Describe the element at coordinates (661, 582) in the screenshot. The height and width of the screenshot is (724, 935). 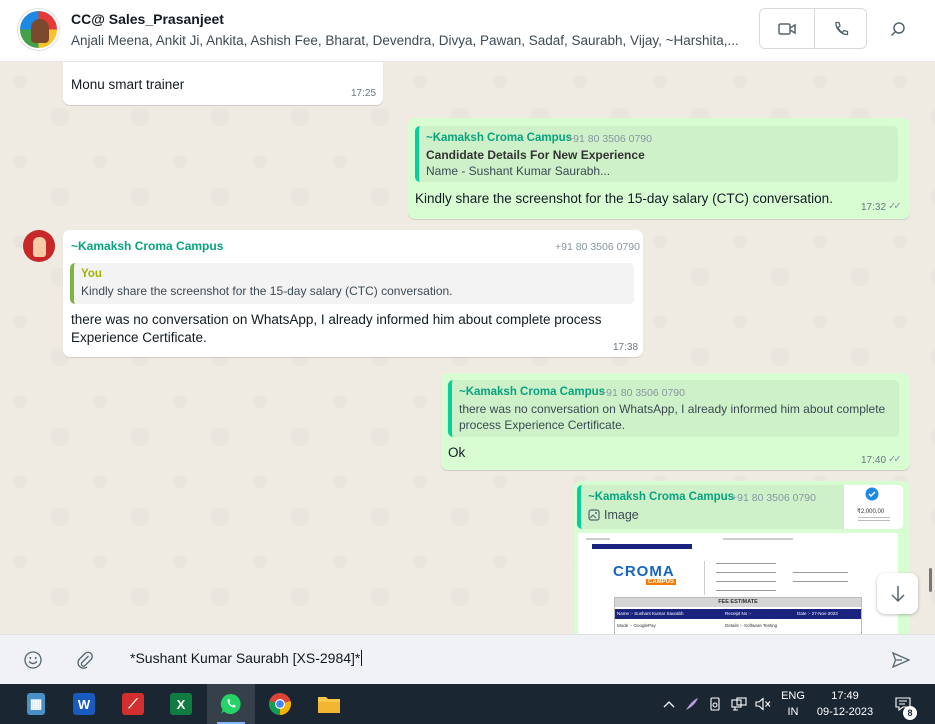
I see `croma-logo-sub: CAMPUS` at that location.